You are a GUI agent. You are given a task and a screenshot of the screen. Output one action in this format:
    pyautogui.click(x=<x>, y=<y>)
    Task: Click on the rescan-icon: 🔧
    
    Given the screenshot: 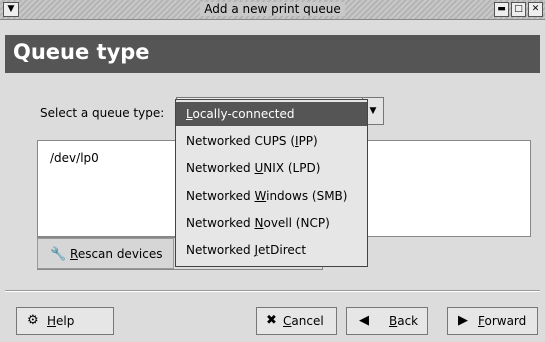 What is the action you would take?
    pyautogui.click(x=58, y=254)
    